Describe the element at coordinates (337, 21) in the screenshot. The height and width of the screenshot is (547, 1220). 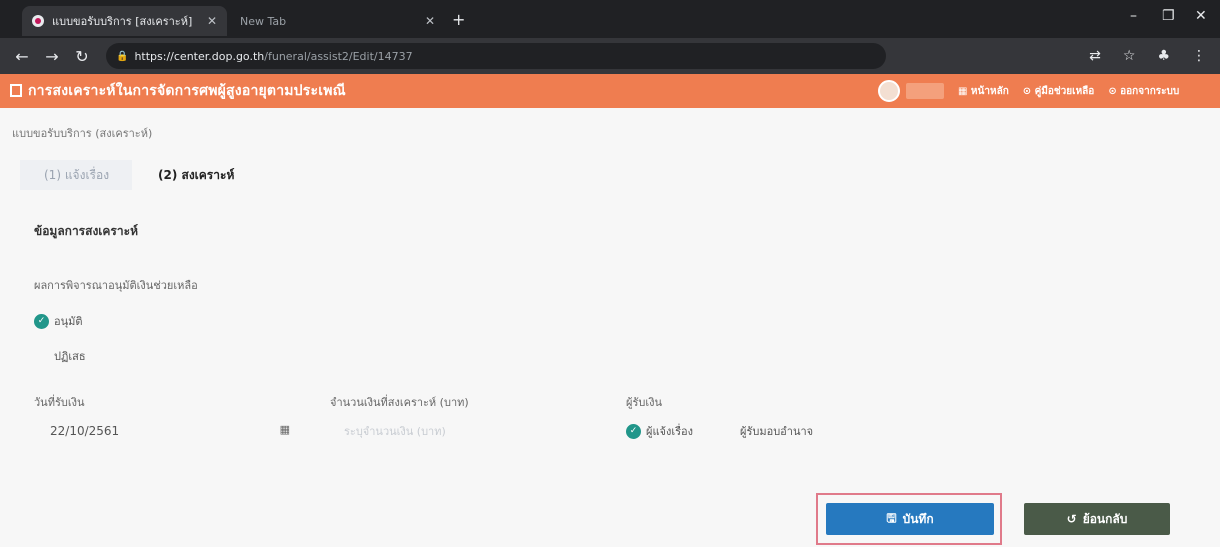
I see `browser-tab-new: New Tab ✕` at that location.